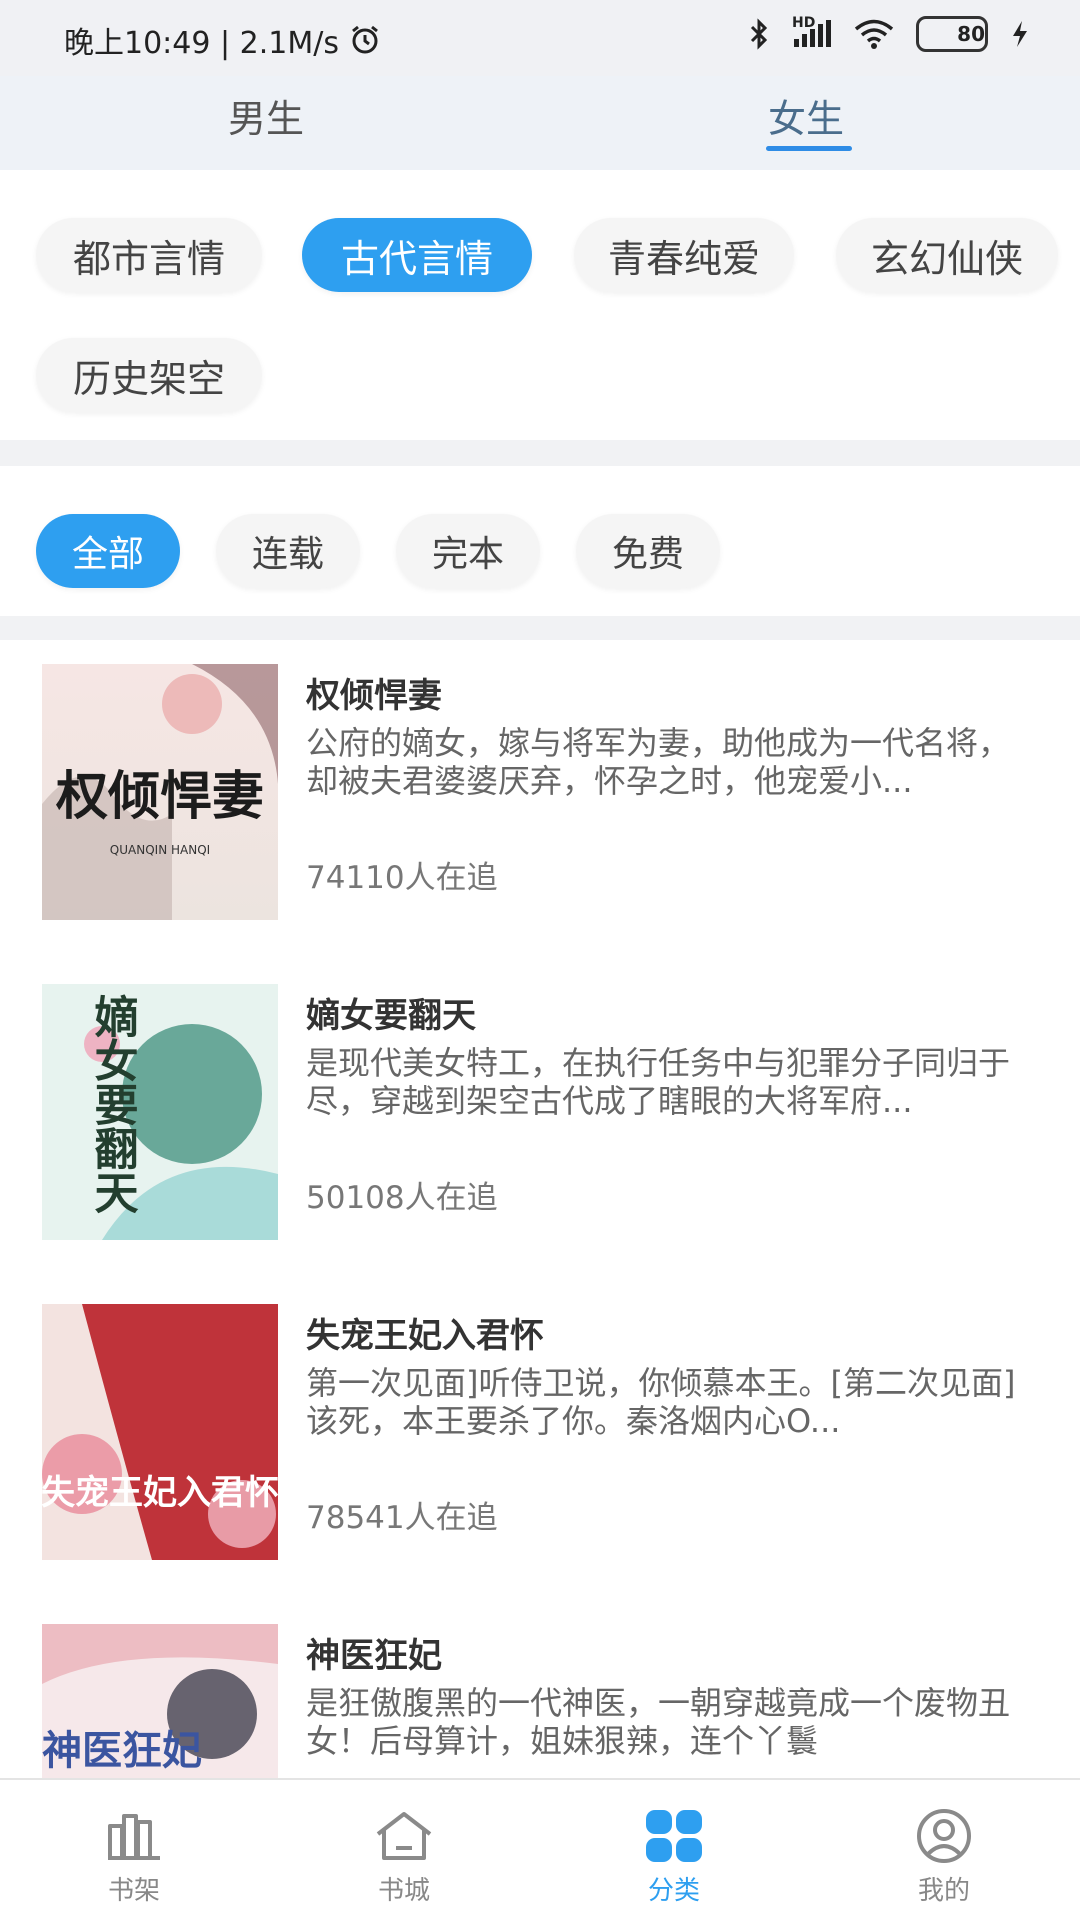  I want to click on bluetooth-icon, so click(759, 34).